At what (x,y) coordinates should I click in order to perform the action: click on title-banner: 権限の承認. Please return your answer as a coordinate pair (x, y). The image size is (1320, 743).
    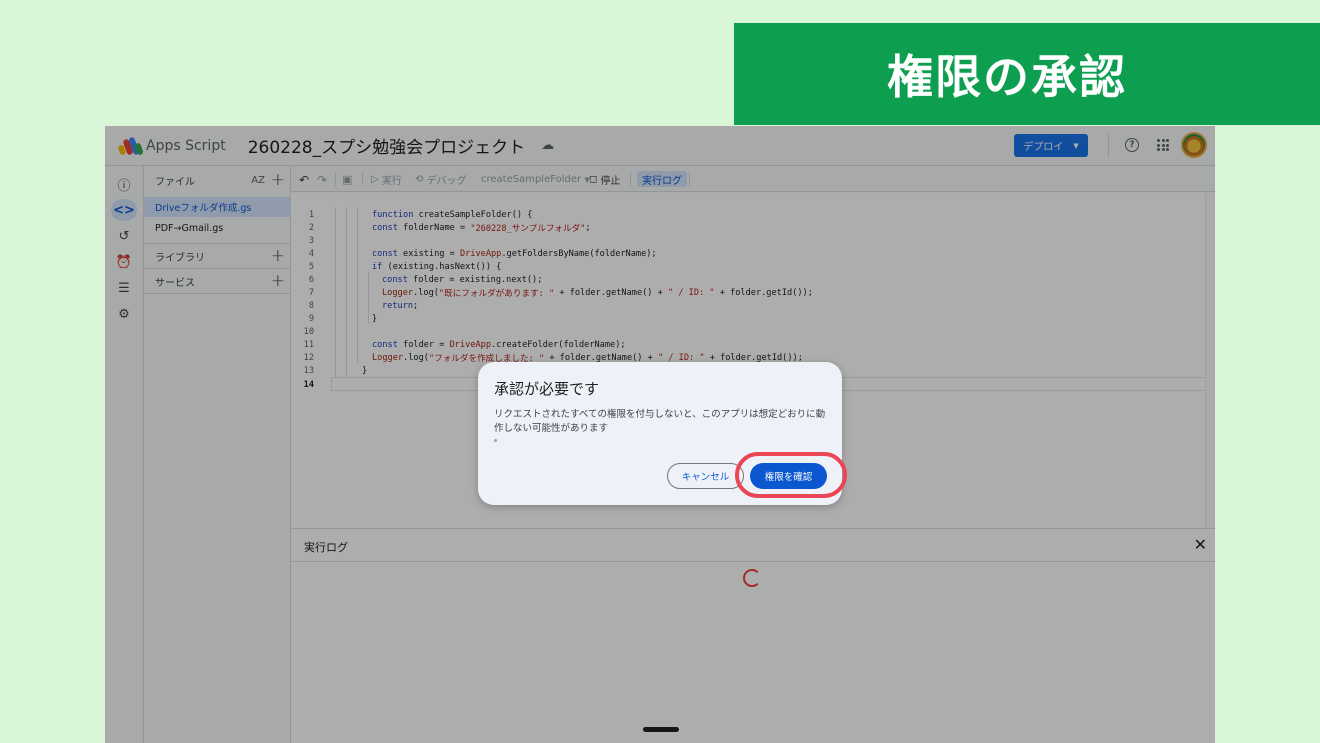
    Looking at the image, I should click on (1027, 74).